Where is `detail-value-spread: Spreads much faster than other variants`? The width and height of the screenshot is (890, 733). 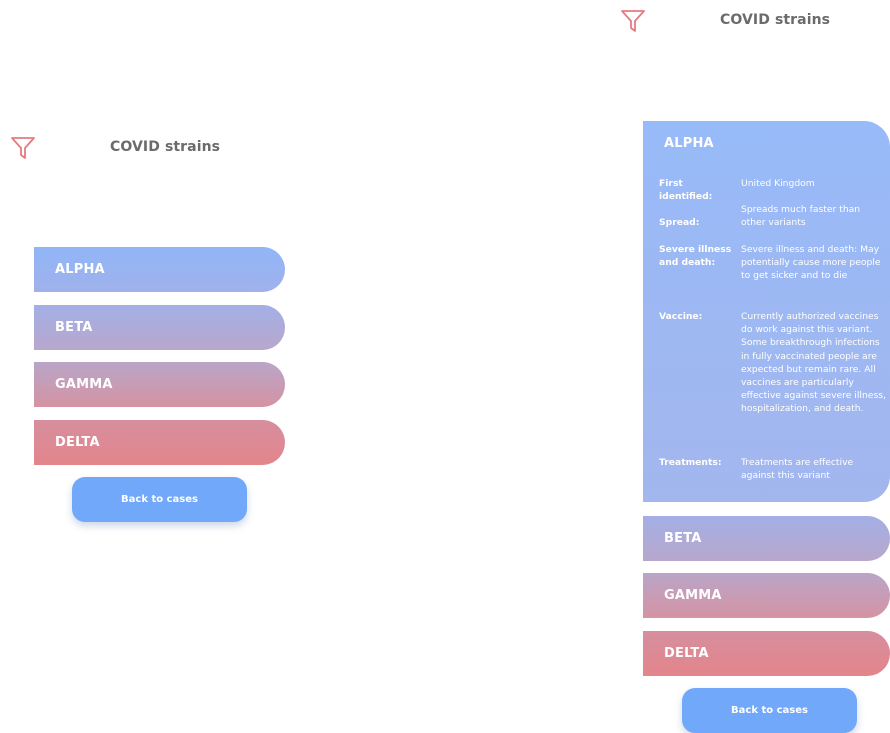 detail-value-spread: Spreads much faster than other variants is located at coordinates (801, 216).